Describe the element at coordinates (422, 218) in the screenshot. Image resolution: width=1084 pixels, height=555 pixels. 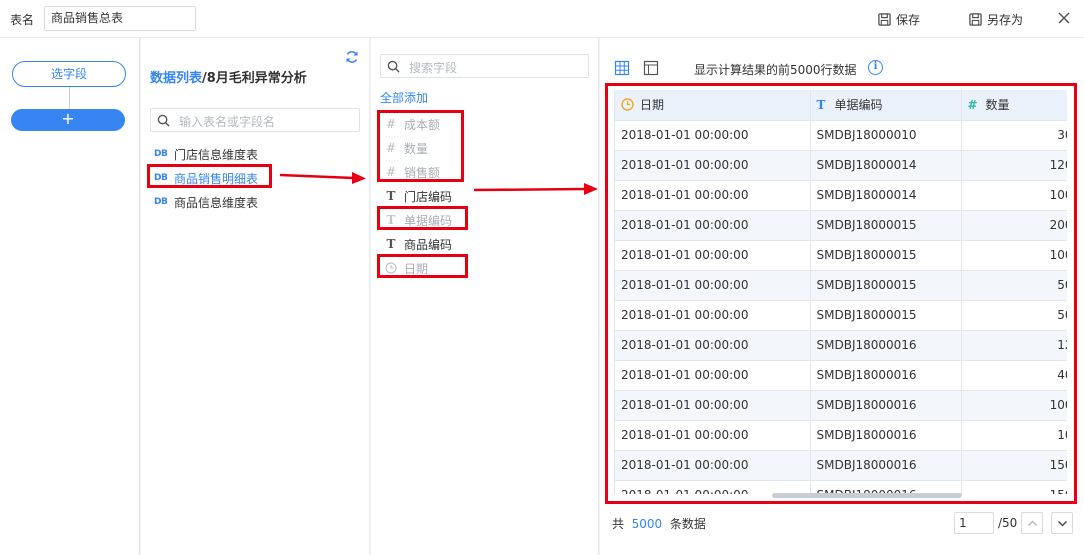
I see `annotation-box-doc-code` at that location.